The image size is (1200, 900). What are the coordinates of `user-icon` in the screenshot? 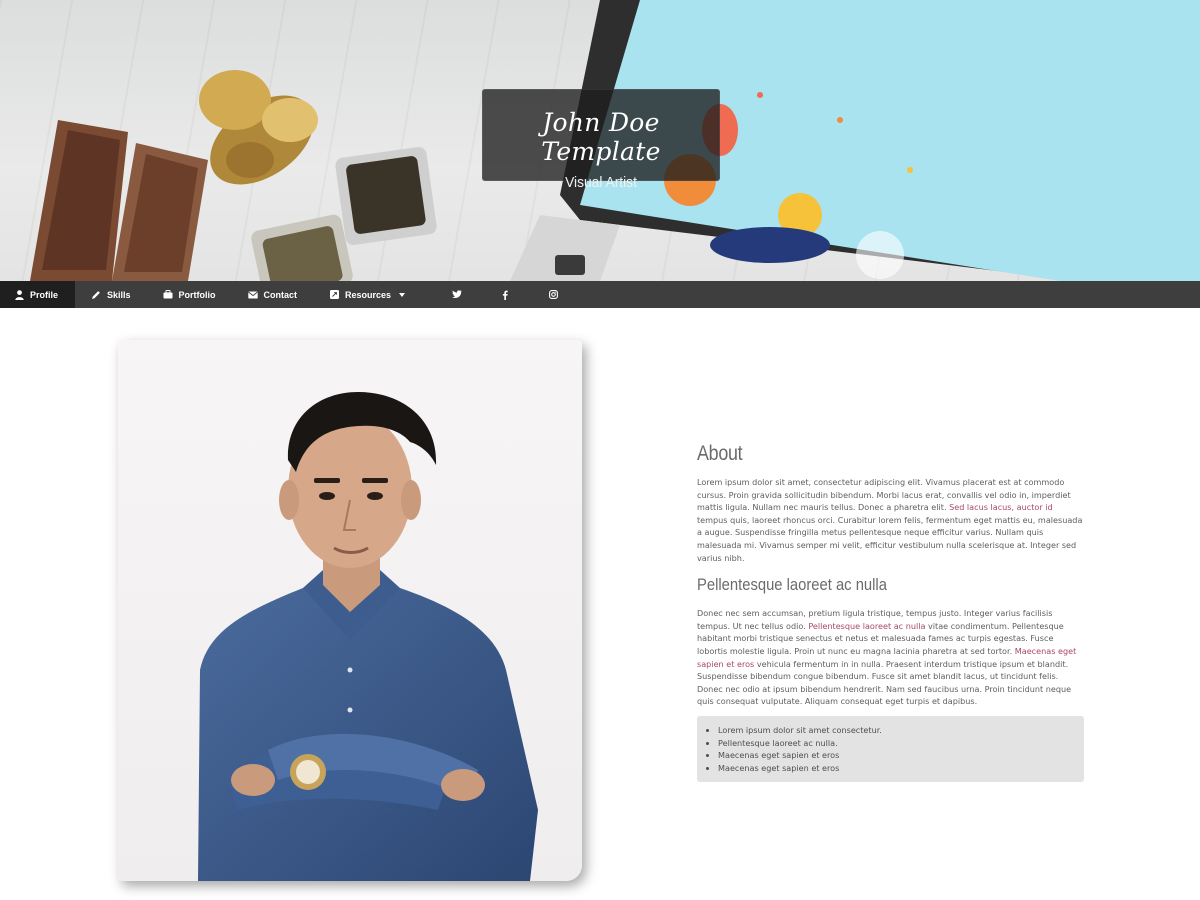 It's located at (19, 294).